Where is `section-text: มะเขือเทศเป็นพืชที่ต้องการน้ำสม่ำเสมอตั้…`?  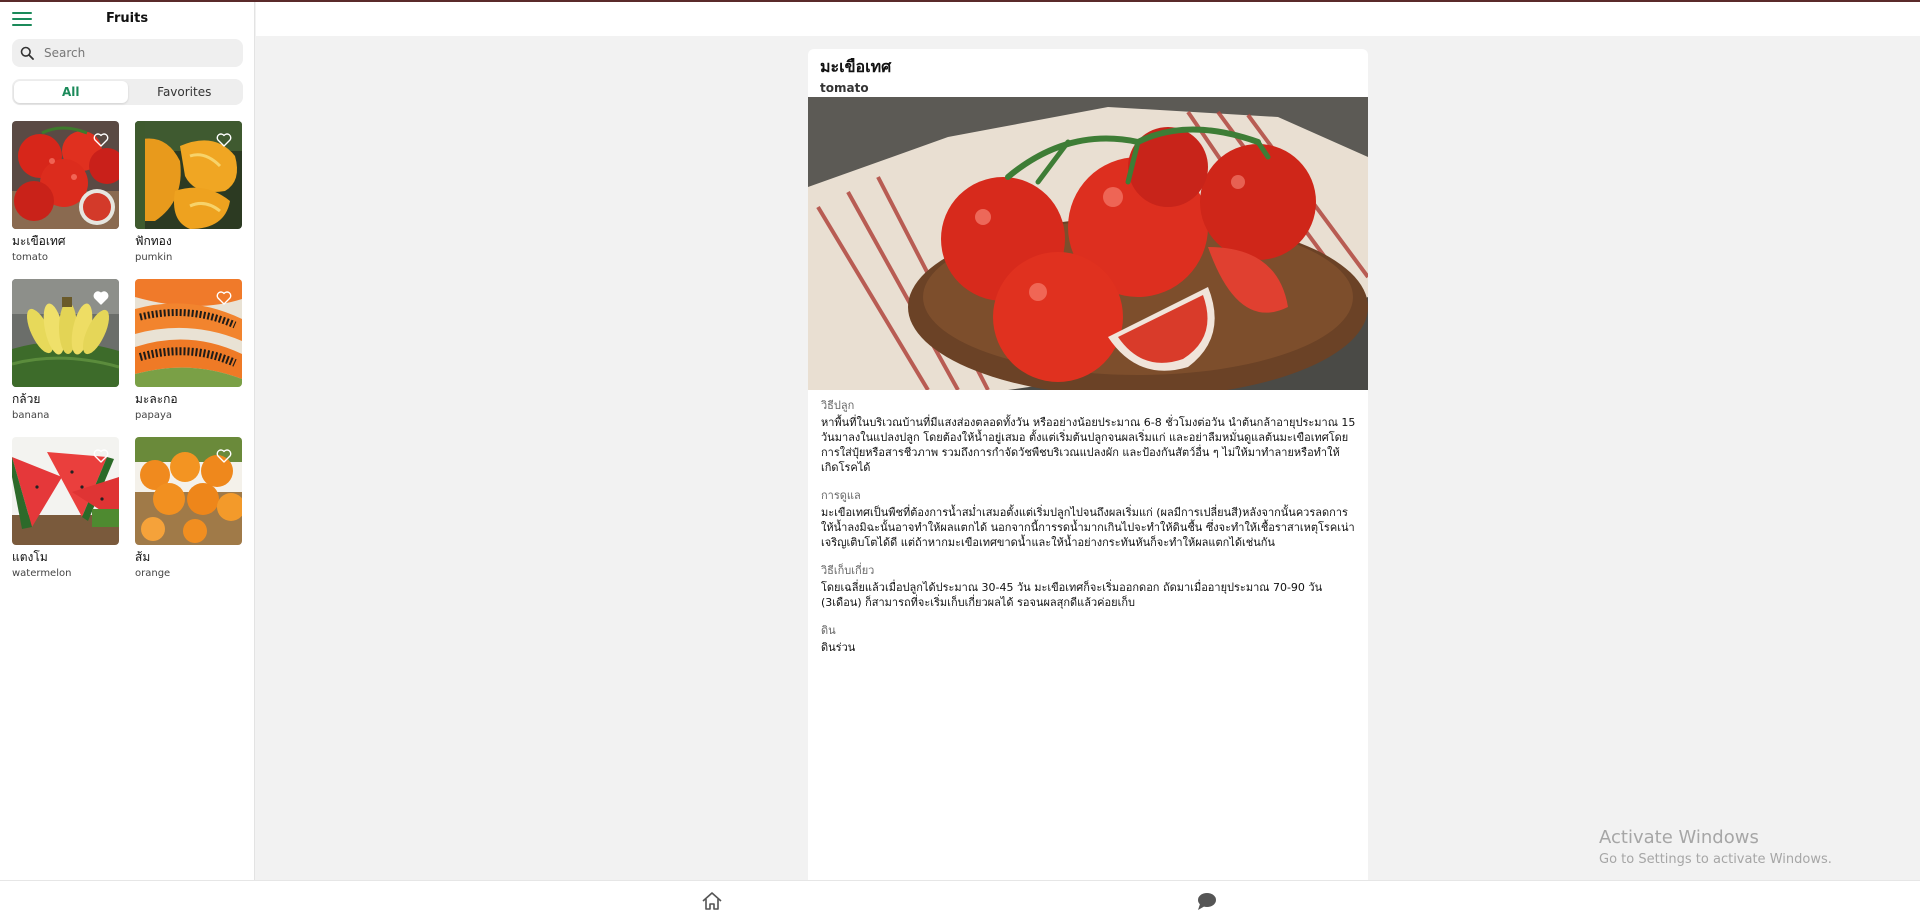
section-text: มะเขือเทศเป็นพืชที่ต้องการน้ำสม่ำเสมอตั้… is located at coordinates (1088, 527).